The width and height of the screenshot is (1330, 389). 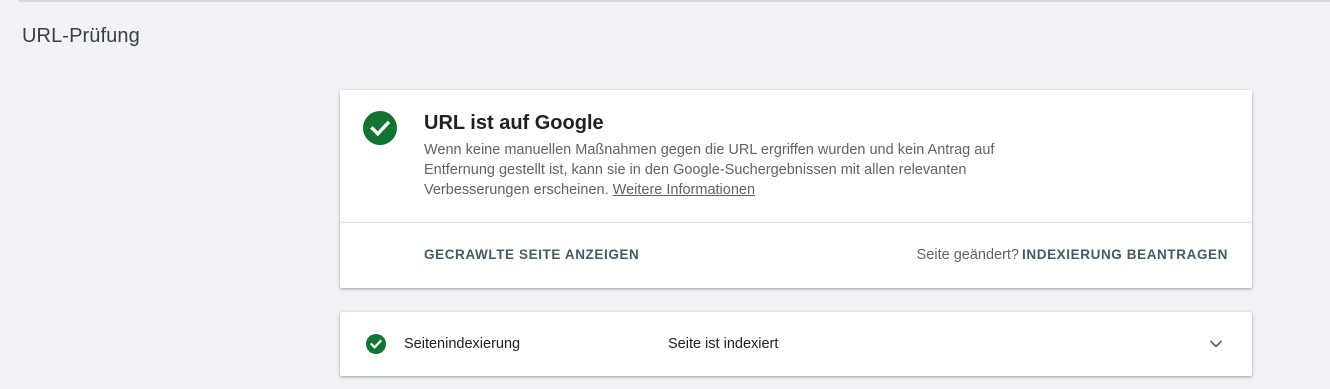 I want to click on card-divider, so click(x=796, y=222).